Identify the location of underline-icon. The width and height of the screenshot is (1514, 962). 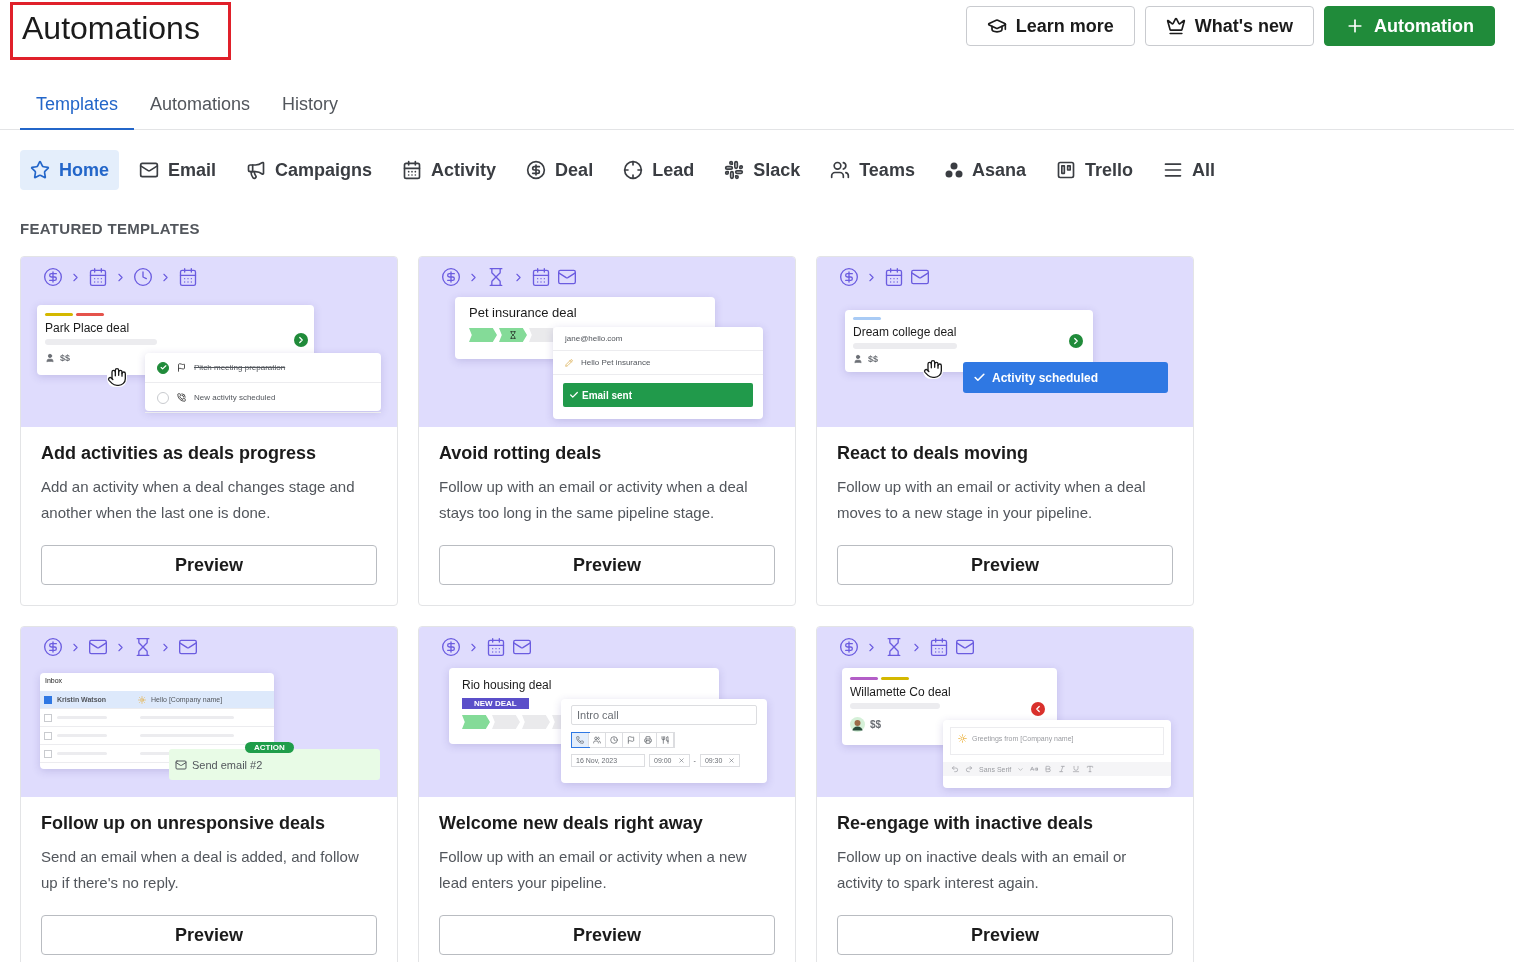
(1076, 769).